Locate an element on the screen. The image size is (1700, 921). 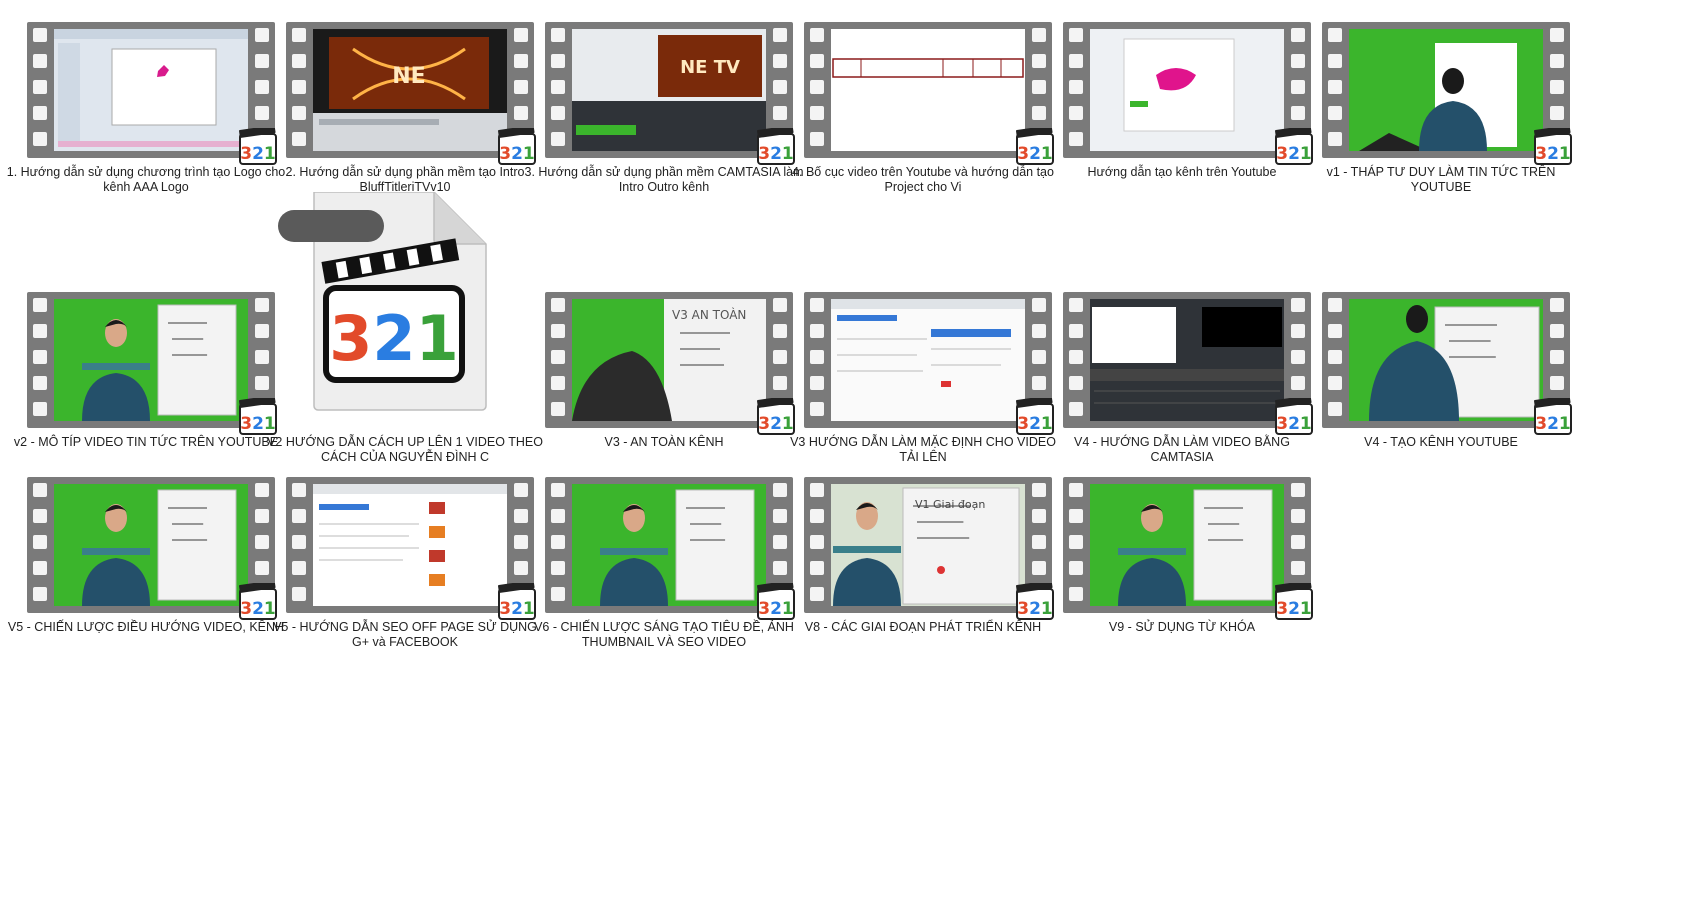
film-strip-icon: NE 321 is located at coordinates (411, 93).